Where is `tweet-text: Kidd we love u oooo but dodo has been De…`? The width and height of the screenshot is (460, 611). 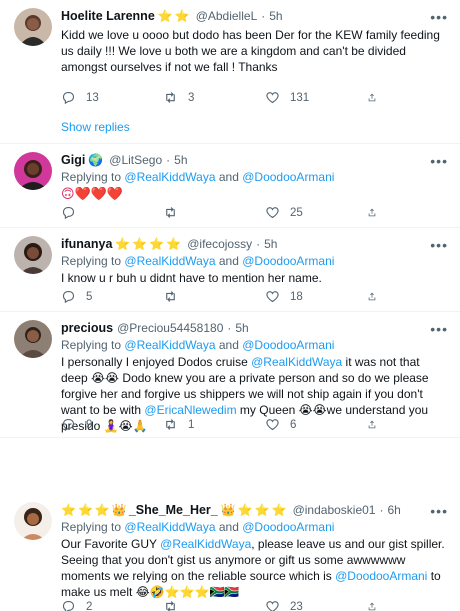 tweet-text: Kidd we love u oooo but dodo has been De… is located at coordinates (250, 51).